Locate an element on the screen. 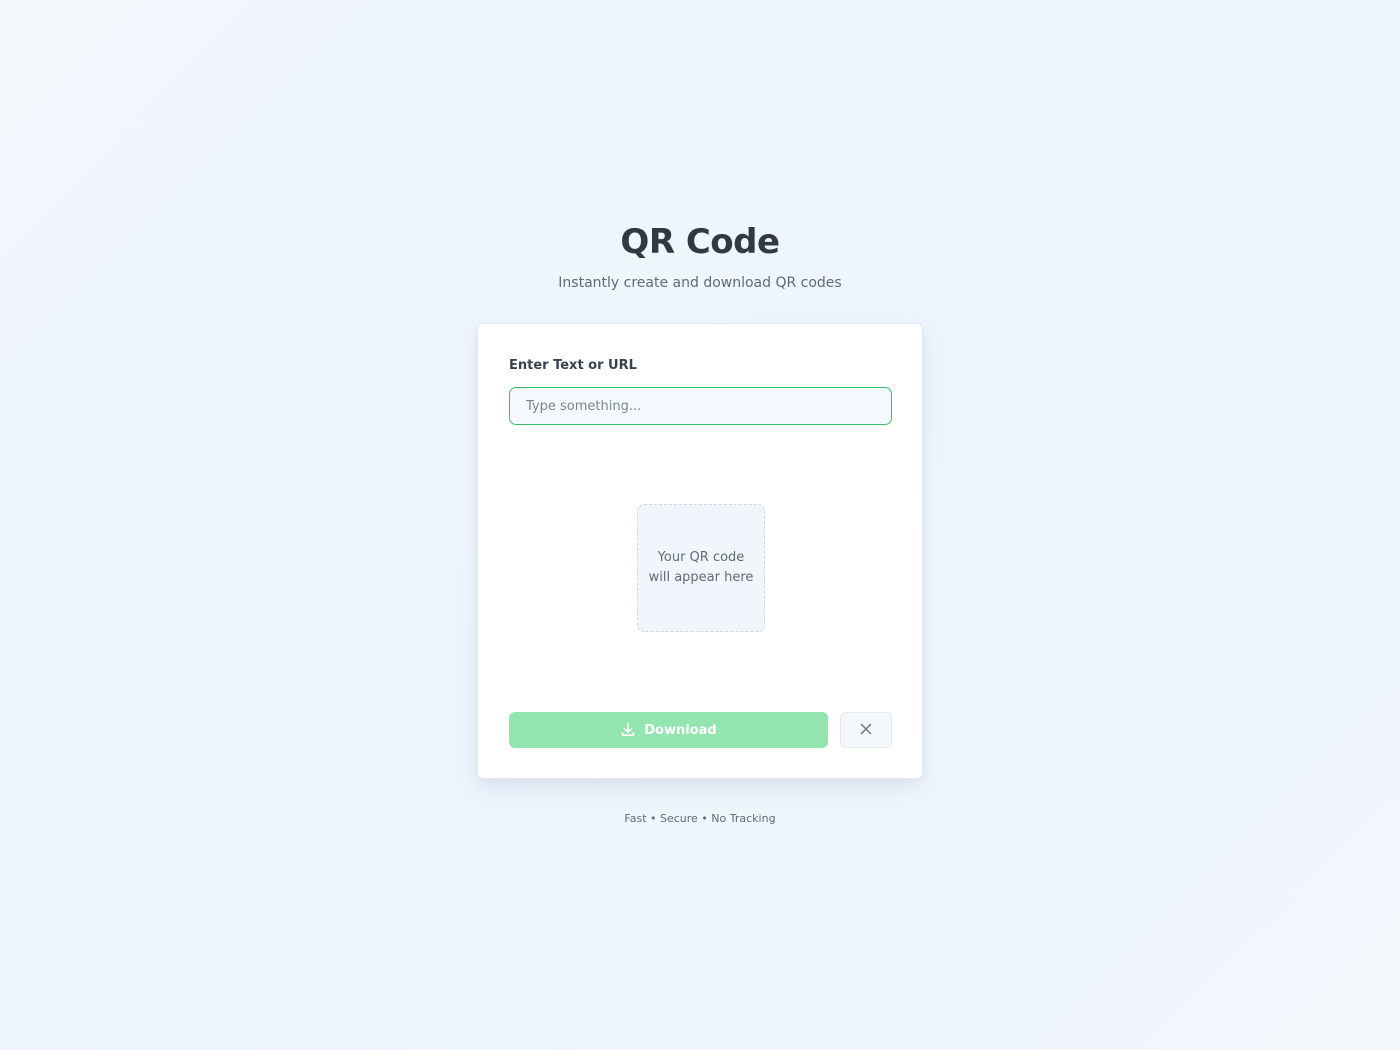 This screenshot has width=1400, height=1050. footer-tagline: Fast • Secure • No Tracking is located at coordinates (700, 818).